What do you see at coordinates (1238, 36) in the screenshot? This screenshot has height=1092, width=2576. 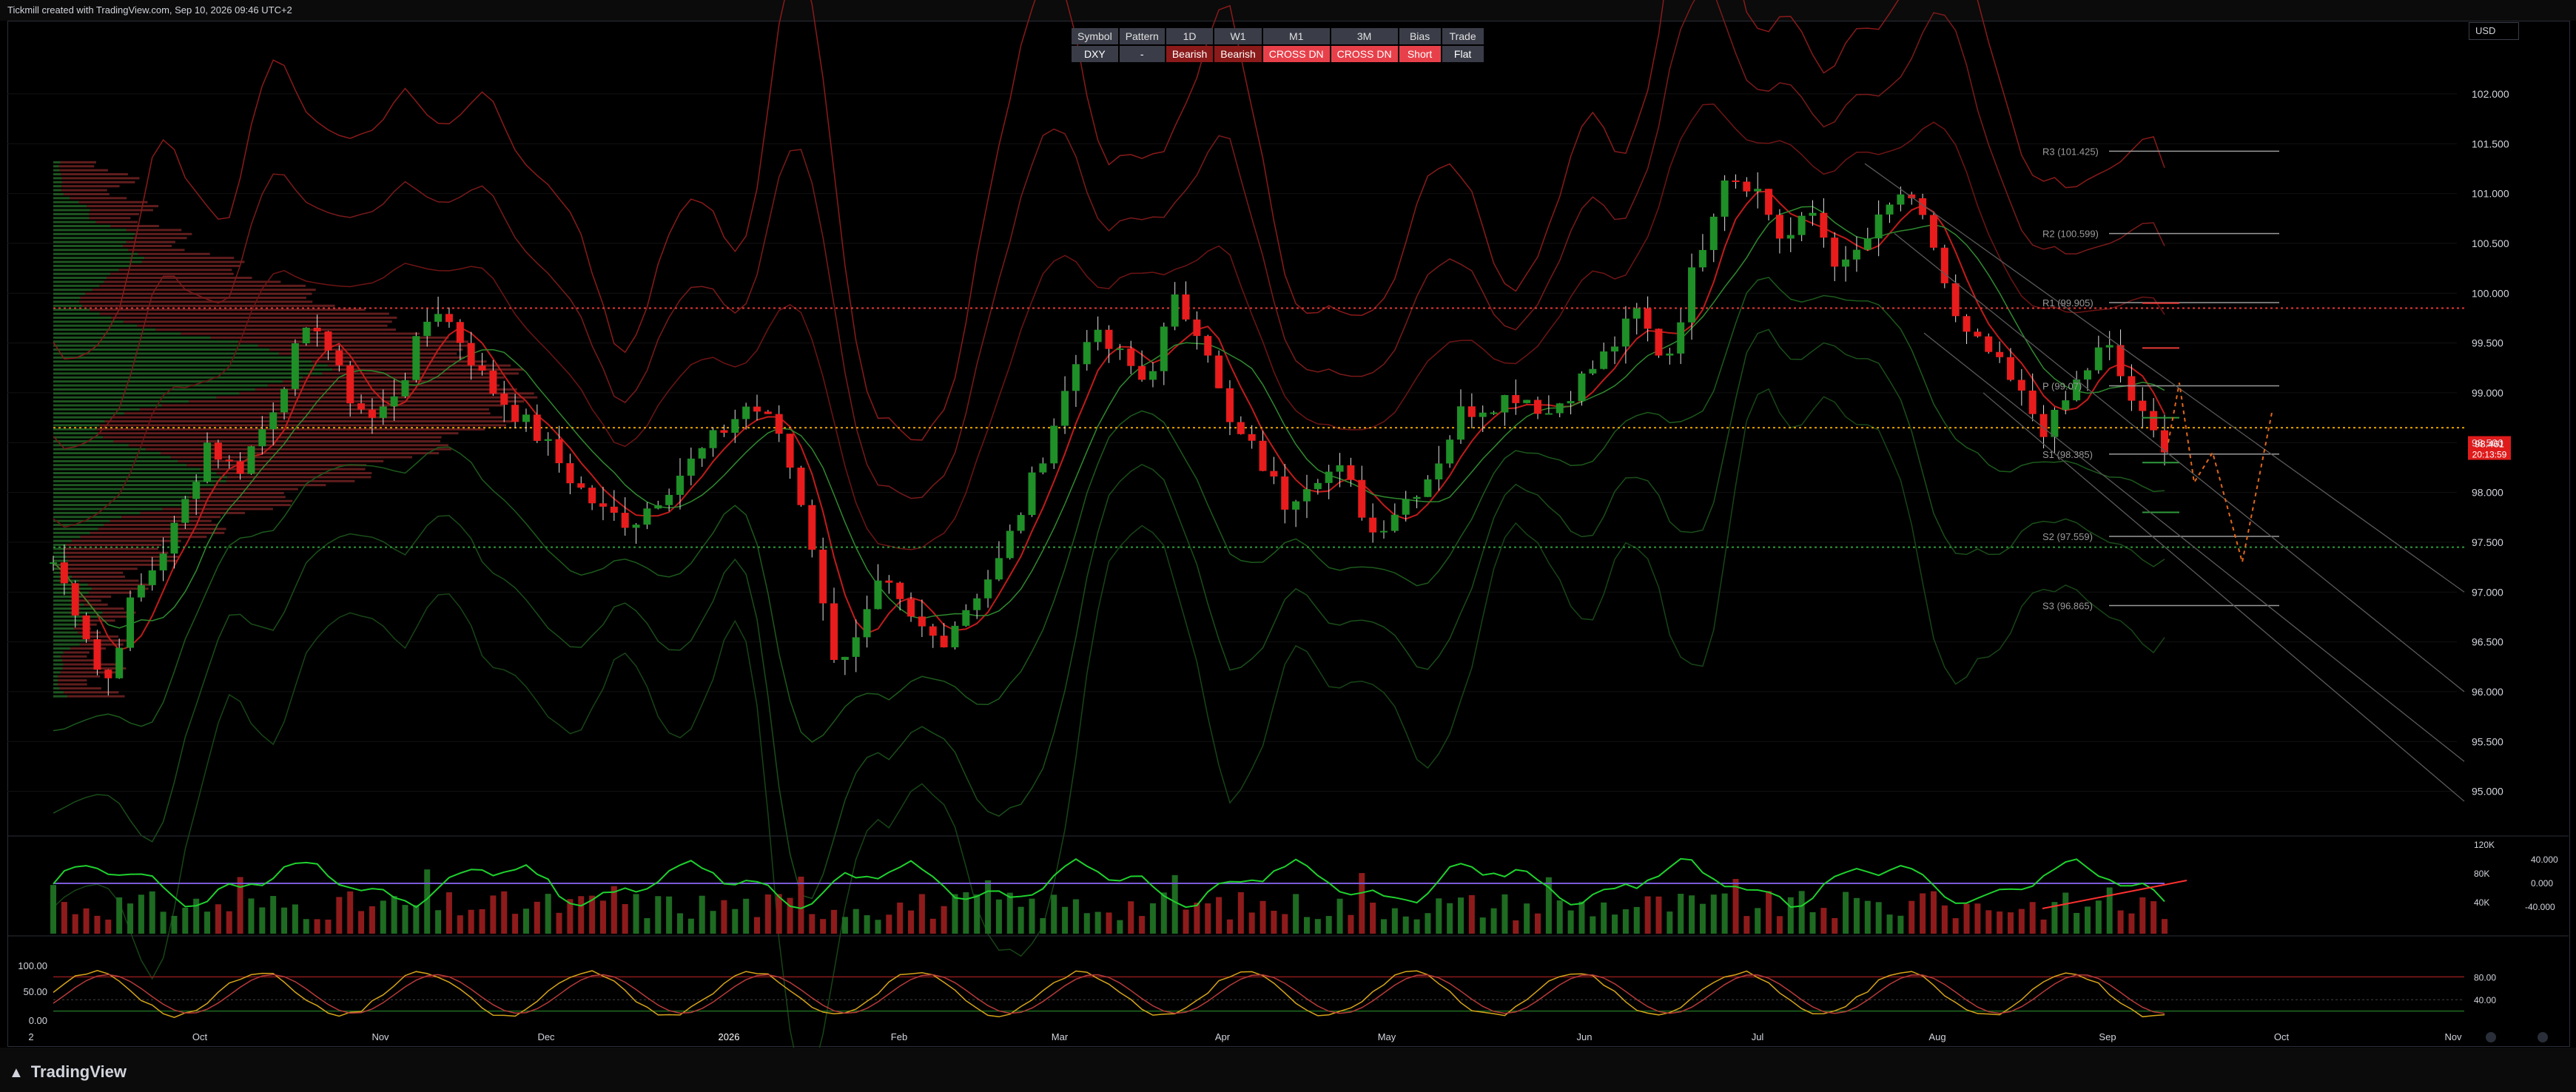 I see `table-header-w1: W1` at bounding box center [1238, 36].